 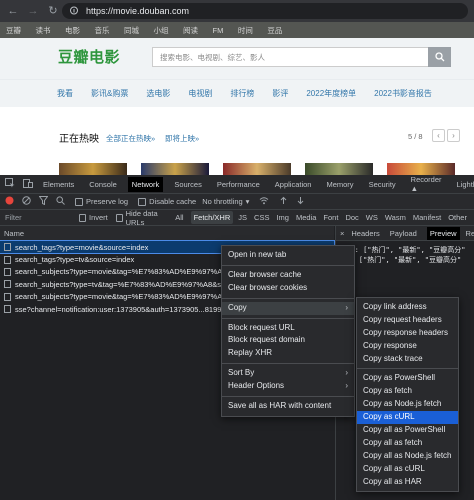 I want to click on topnav-link: FM, so click(x=218, y=30).